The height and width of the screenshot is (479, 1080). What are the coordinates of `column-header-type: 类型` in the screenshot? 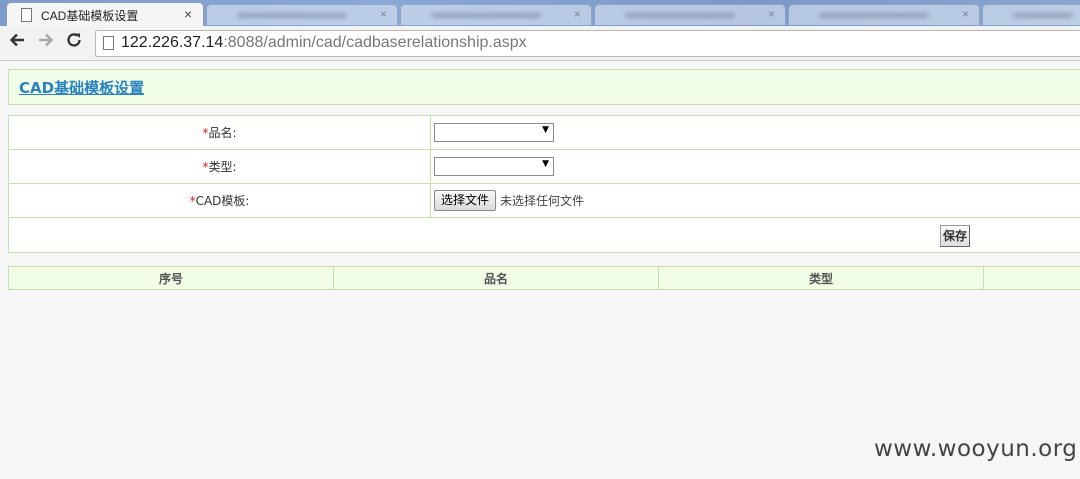 It's located at (821, 278).